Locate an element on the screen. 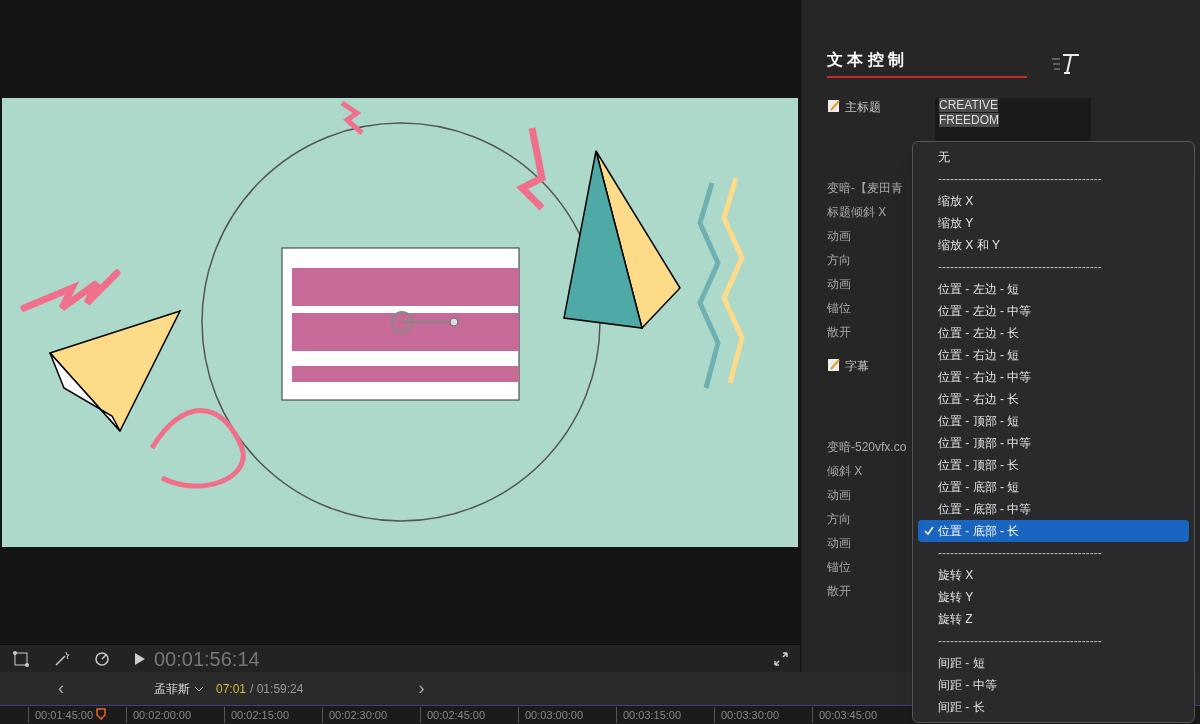  parameter-label: 倾斜 X is located at coordinates (845, 471).